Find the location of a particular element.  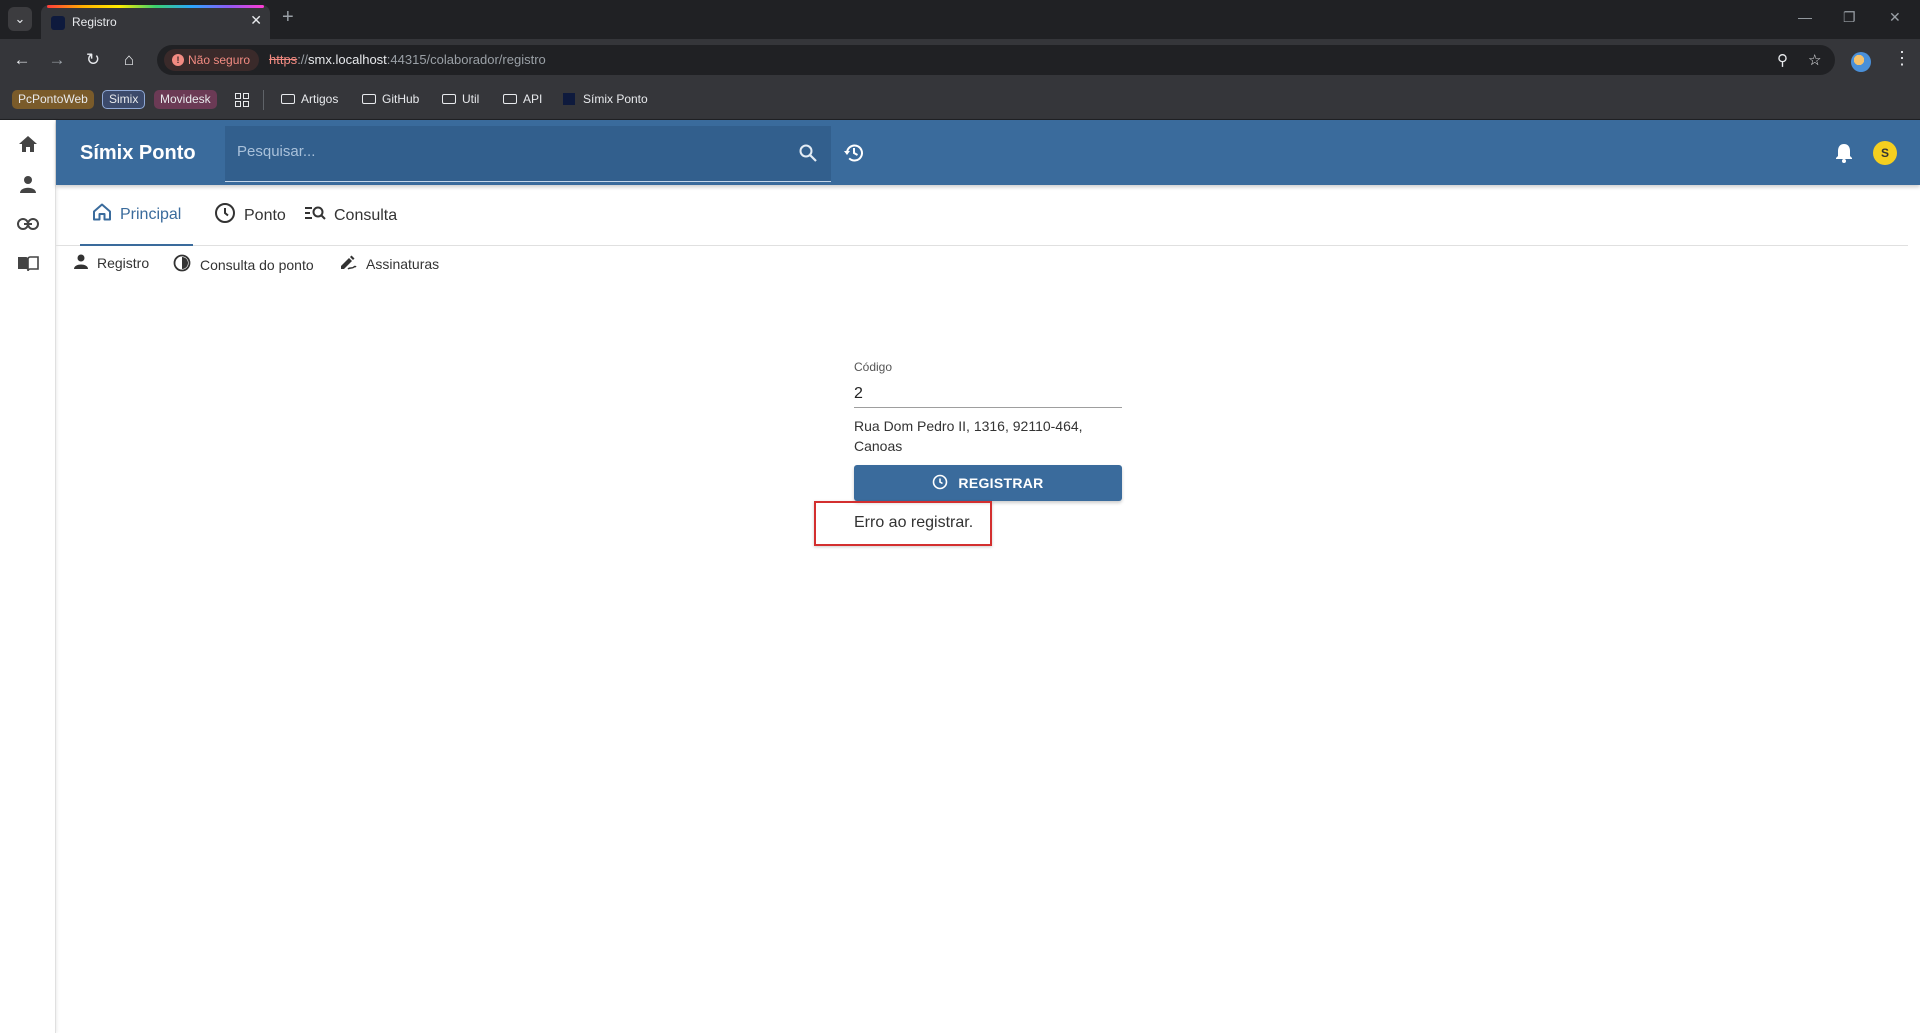

app-sidebar is located at coordinates (28, 576).